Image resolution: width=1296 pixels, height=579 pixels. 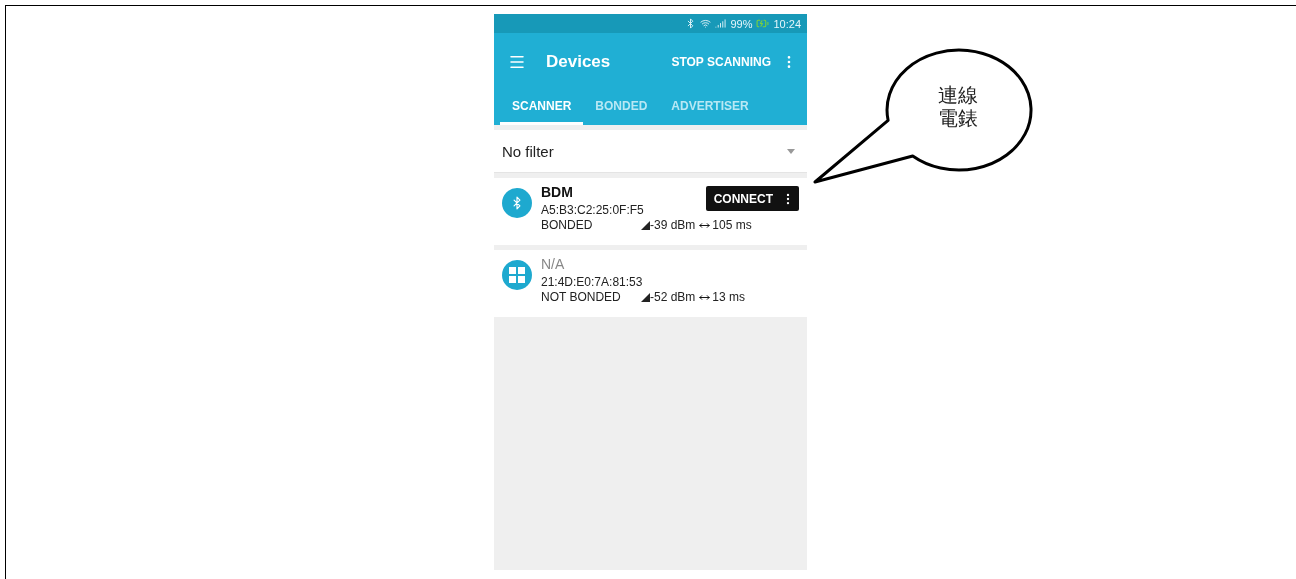 I want to click on device-name: BDM, so click(x=557, y=192).